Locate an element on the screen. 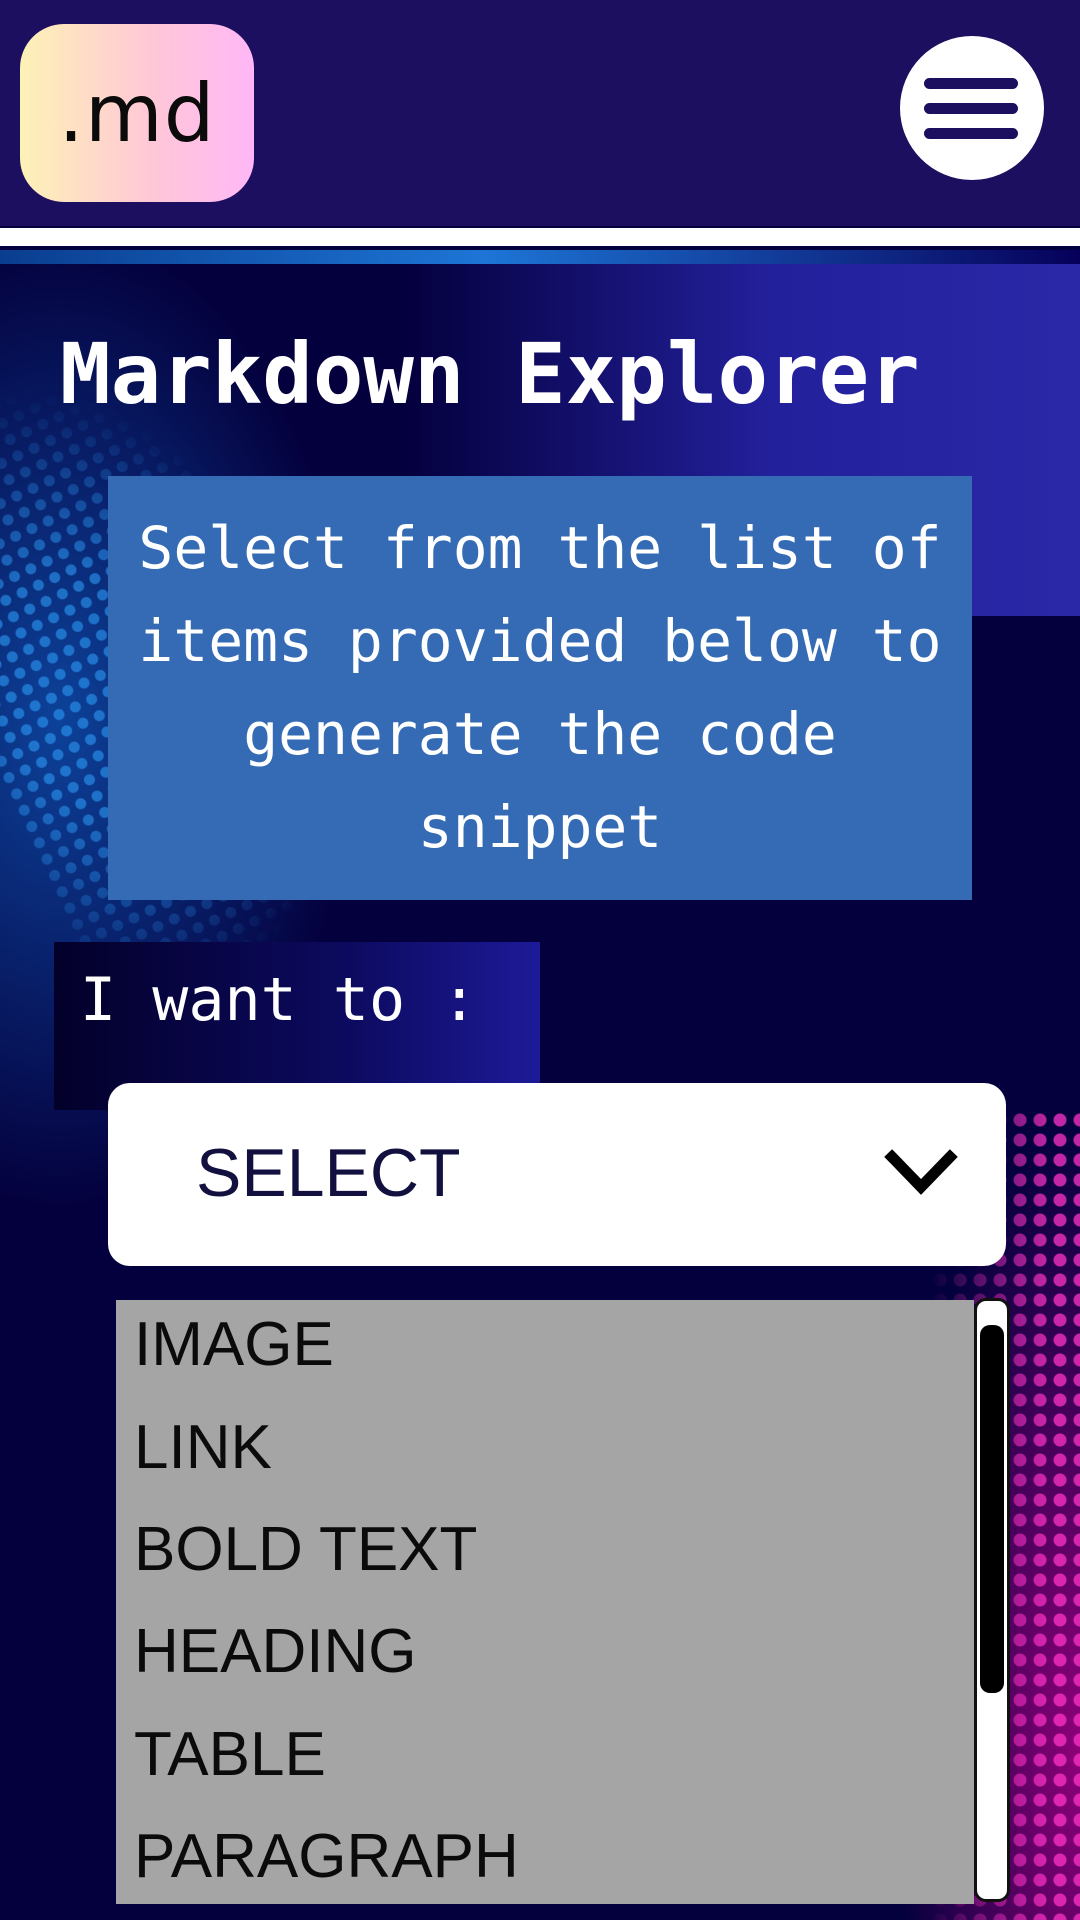 Image resolution: width=1080 pixels, height=1920 pixels. page-title: Markdown Explorer is located at coordinates (490, 374).